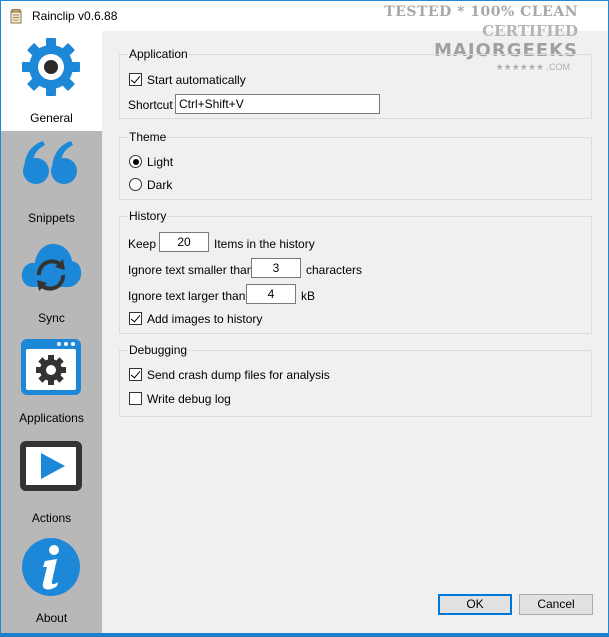  What do you see at coordinates (205, 319) in the screenshot?
I see `add-images-label: Add images to history` at bounding box center [205, 319].